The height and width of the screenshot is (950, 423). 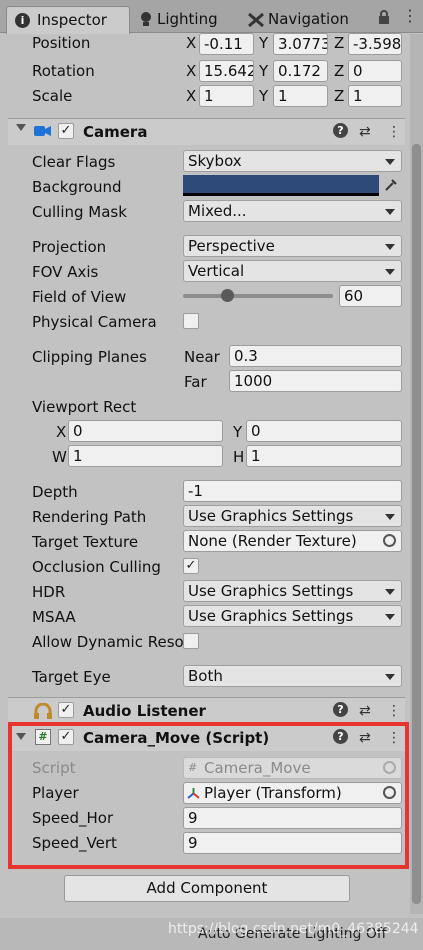 I want to click on near-field: 0.3, so click(x=315, y=356).